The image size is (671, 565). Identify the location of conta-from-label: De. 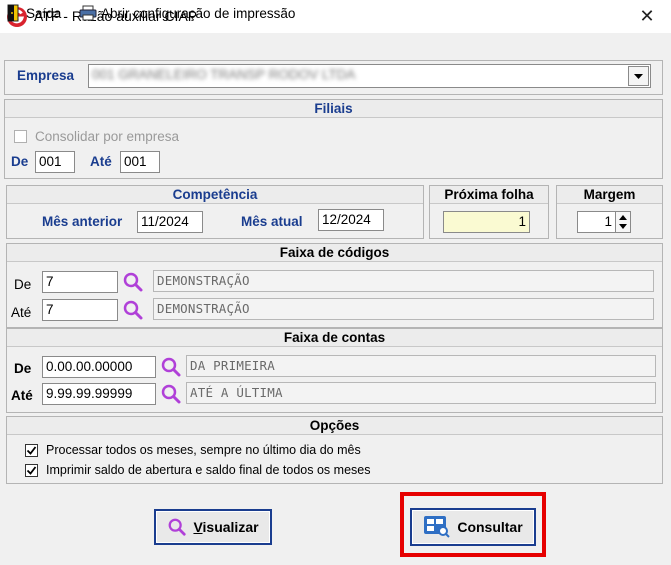
(23, 368).